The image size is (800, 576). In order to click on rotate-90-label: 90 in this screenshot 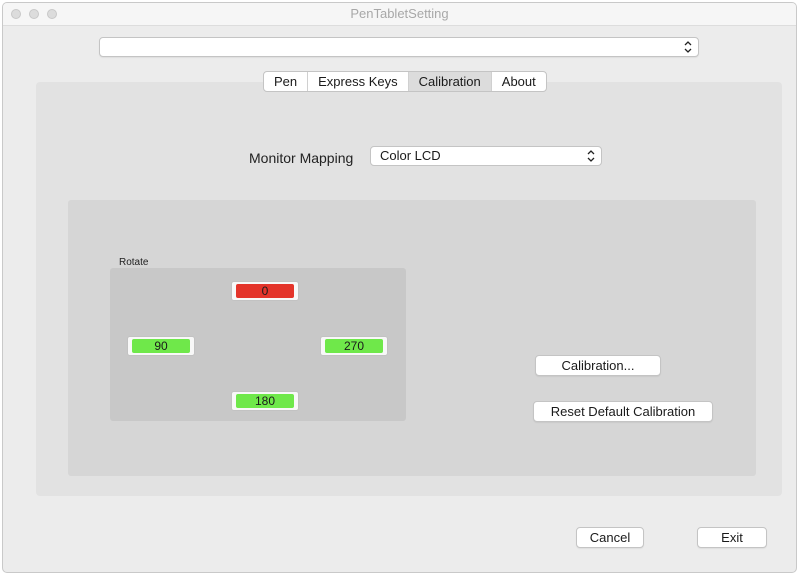, I will do `click(161, 346)`.